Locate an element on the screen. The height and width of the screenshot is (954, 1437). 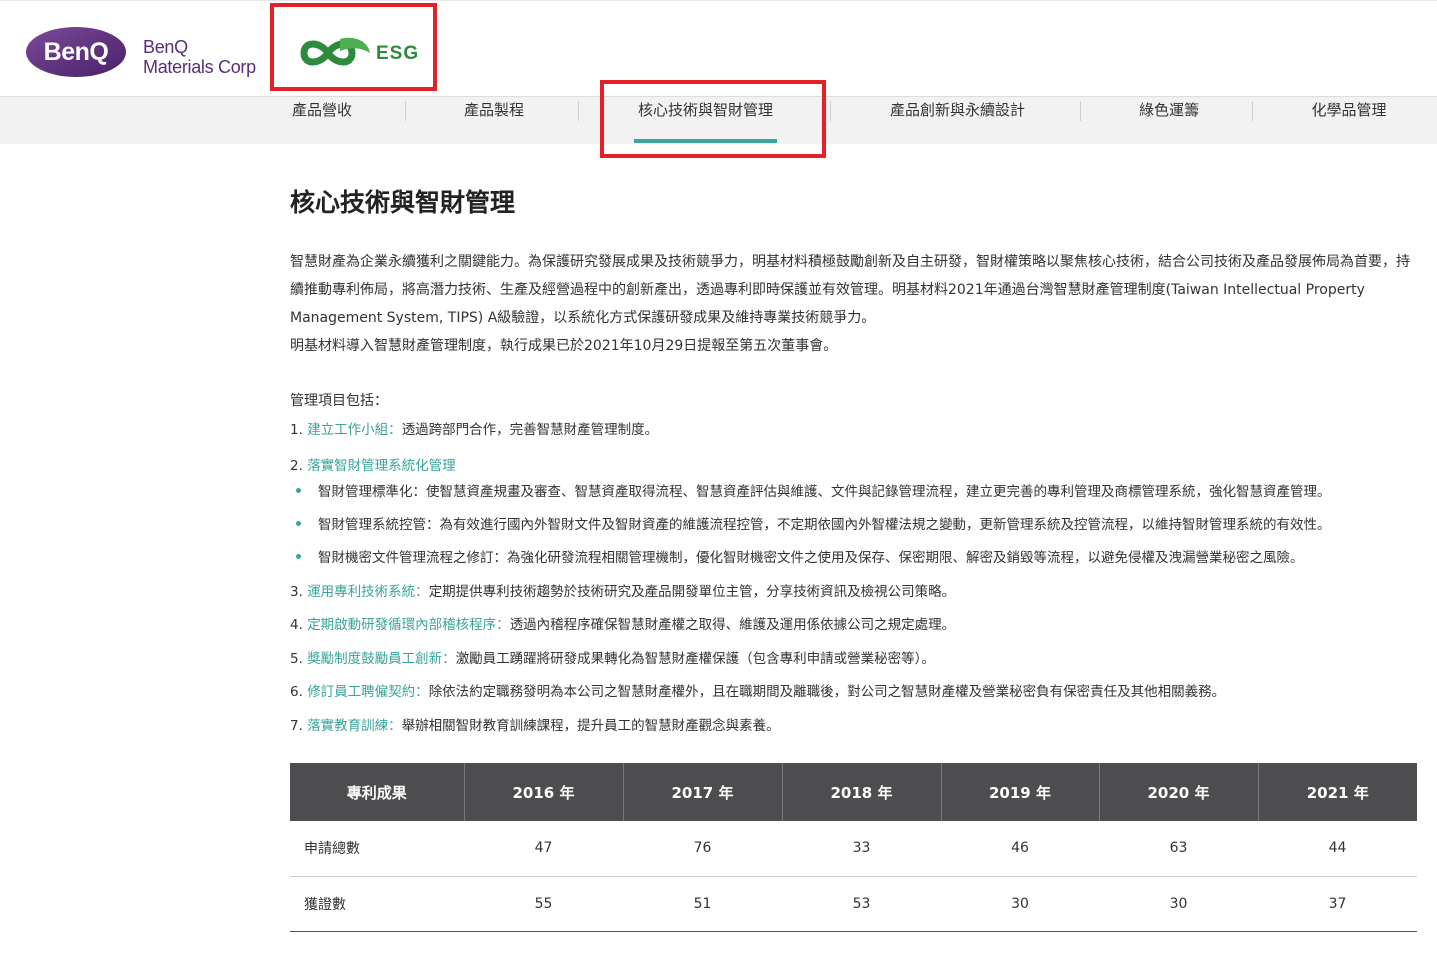
list-item-desc: 定期提供專利技術趨勢於技術研究及產品開發單位主管，分享技術資訊及檢視公司策略。 is located at coordinates (692, 592).